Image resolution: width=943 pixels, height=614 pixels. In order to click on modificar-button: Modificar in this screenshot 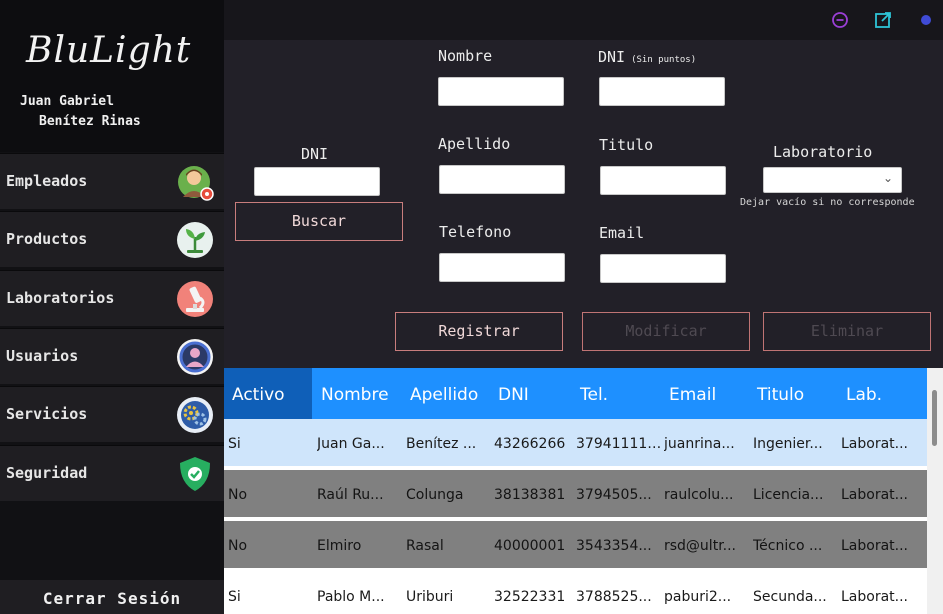, I will do `click(666, 331)`.